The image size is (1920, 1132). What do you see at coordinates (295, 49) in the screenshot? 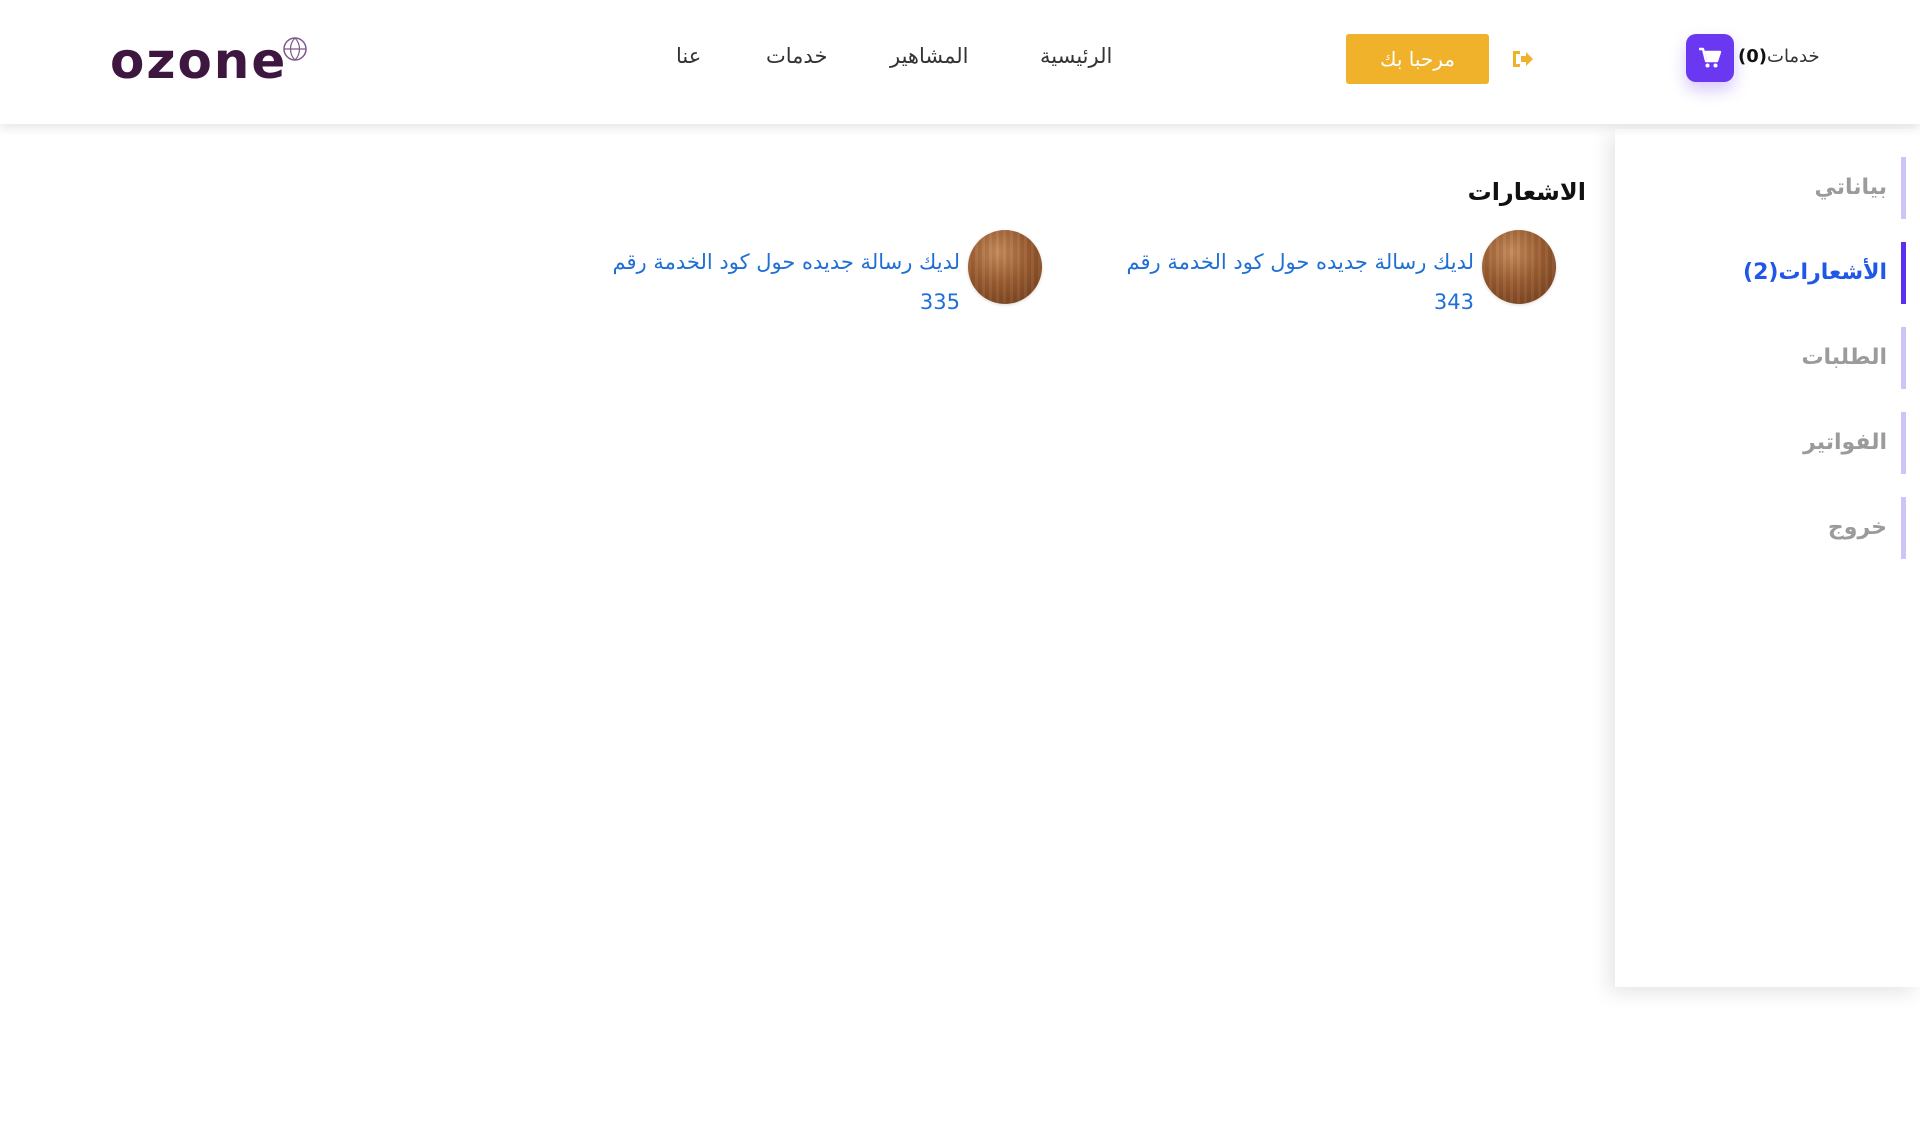
I see `logo-globe-icon` at bounding box center [295, 49].